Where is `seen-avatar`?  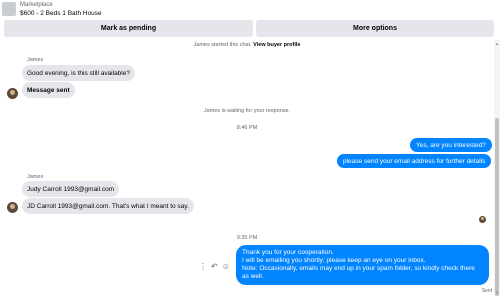
seen-avatar is located at coordinates (482, 219).